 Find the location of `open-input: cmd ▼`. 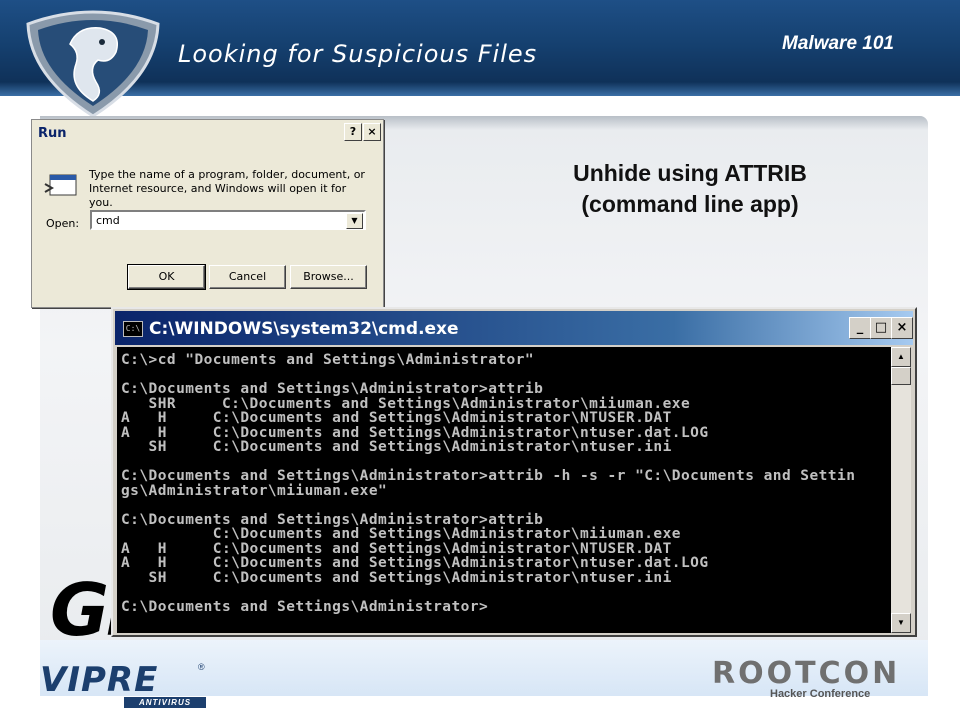

open-input: cmd ▼ is located at coordinates (228, 220).